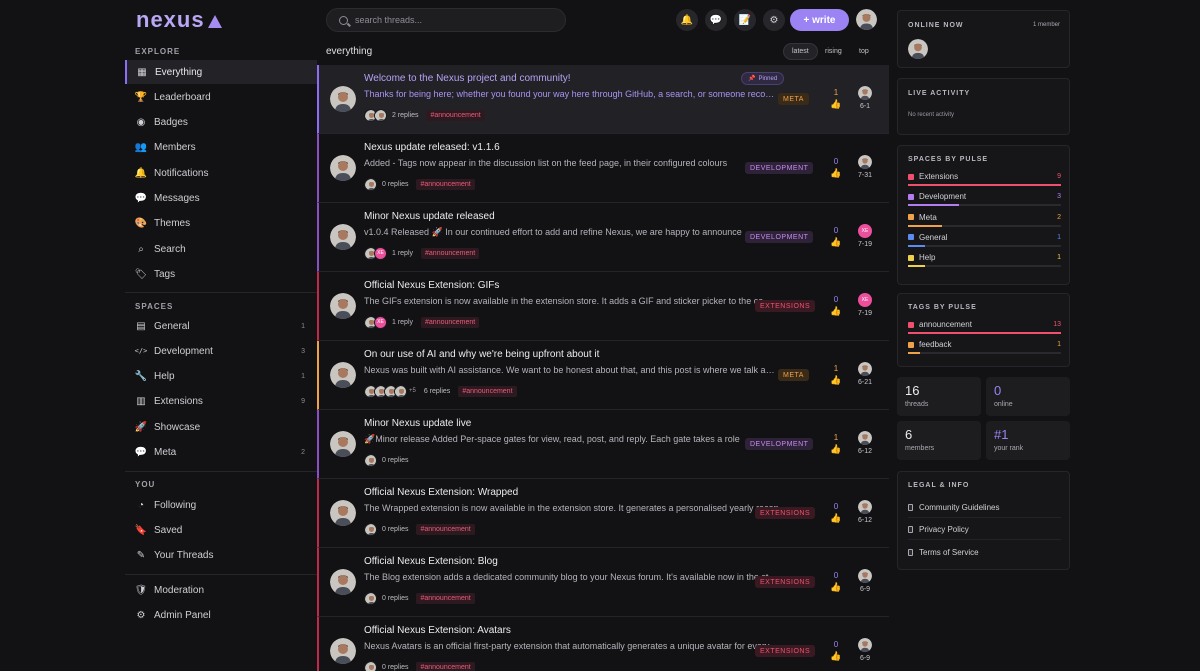 The width and height of the screenshot is (1200, 671). I want to click on legal-link: Terms of Service, so click(984, 552).